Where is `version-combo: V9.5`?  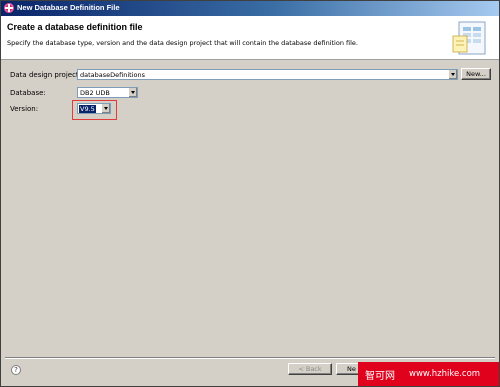 version-combo: V9.5 is located at coordinates (94, 108).